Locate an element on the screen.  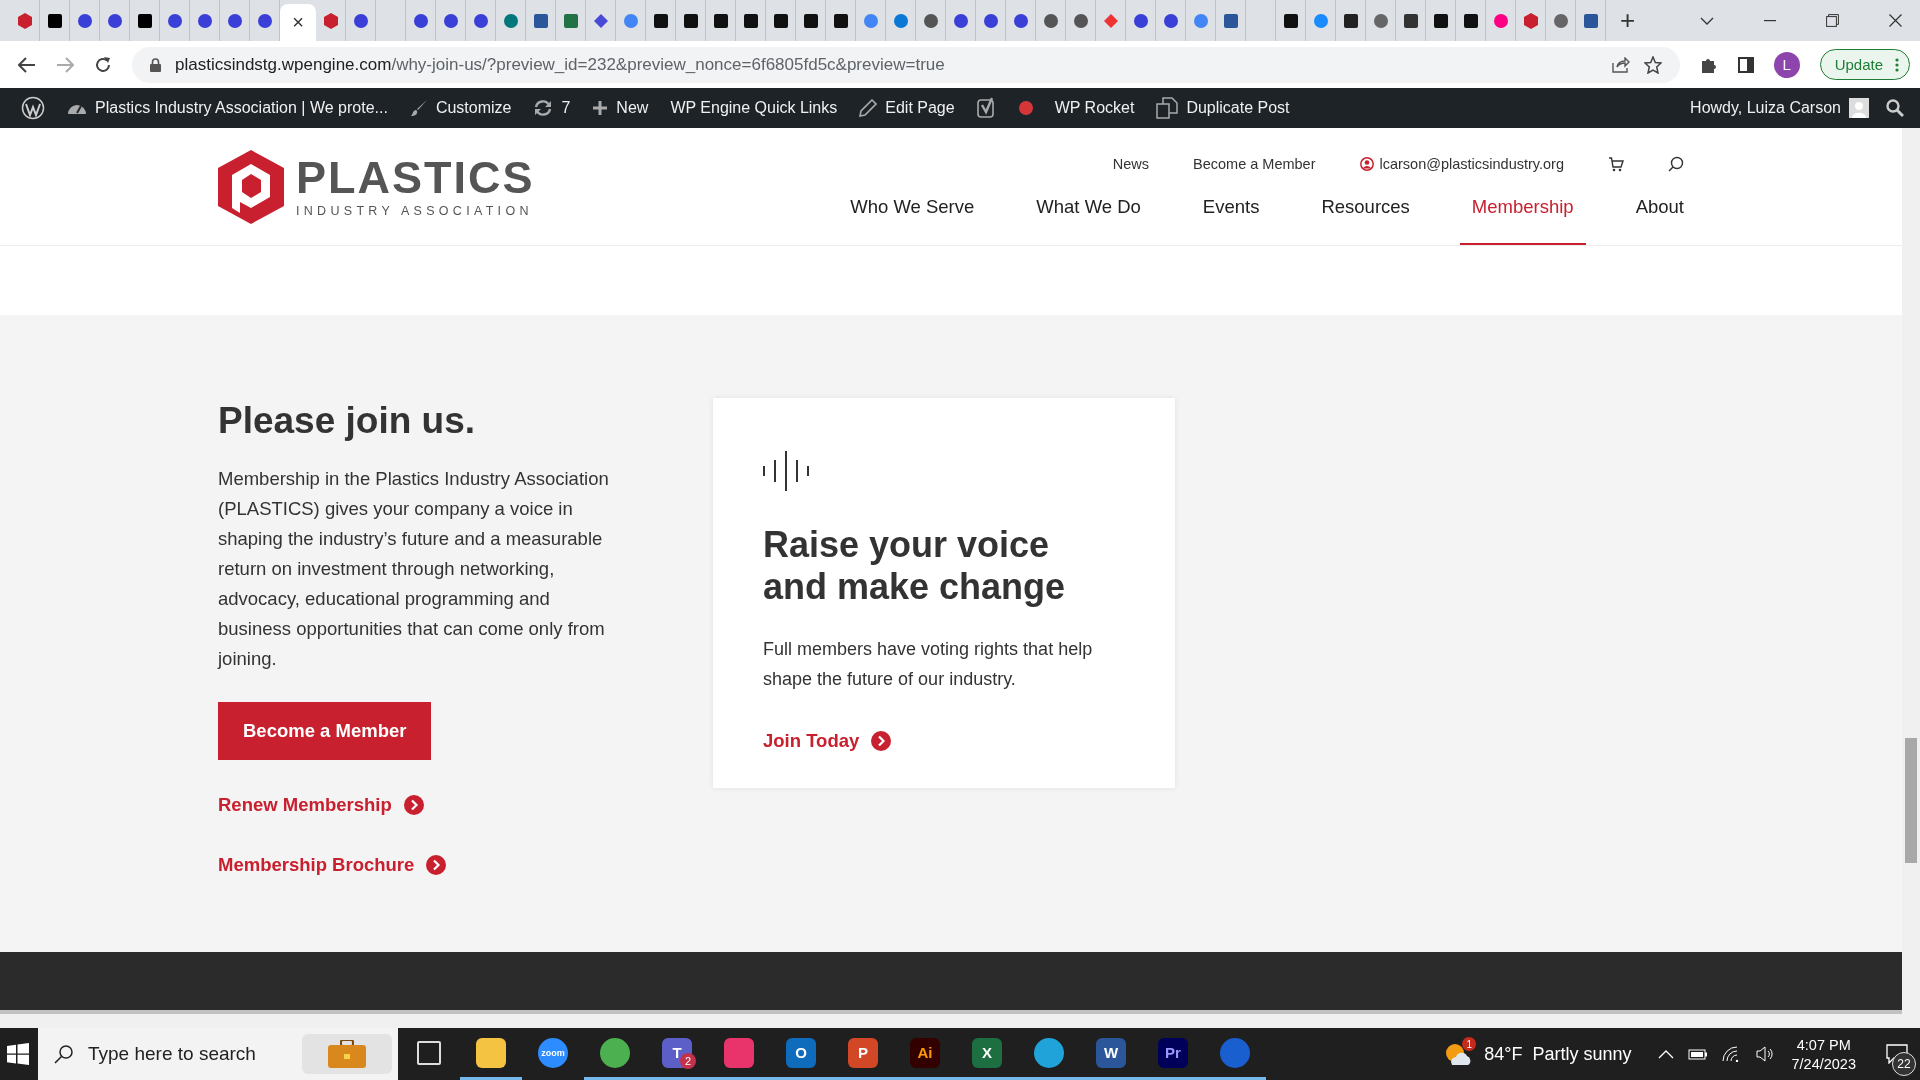
share-icon is located at coordinates (1620, 64).